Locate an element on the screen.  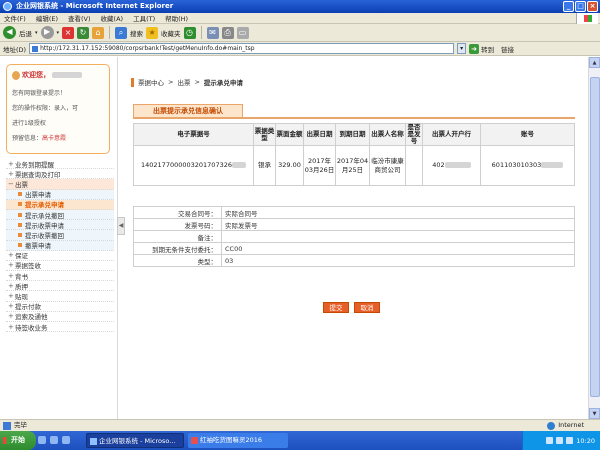
back-icon: ◀ is located at coordinates (9, 32).